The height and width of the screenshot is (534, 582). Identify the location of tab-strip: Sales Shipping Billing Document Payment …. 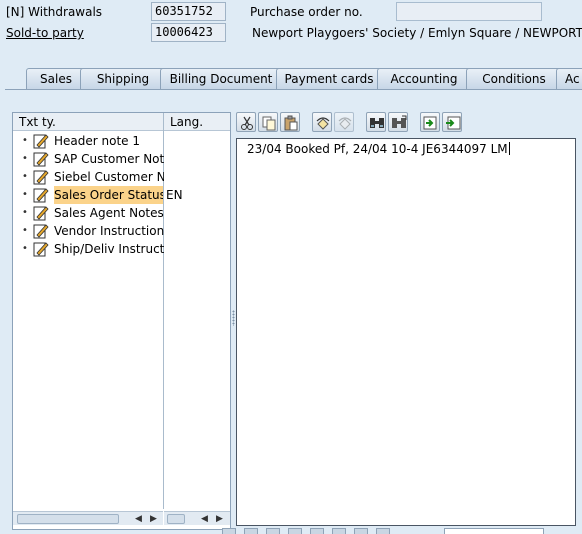
(299, 79).